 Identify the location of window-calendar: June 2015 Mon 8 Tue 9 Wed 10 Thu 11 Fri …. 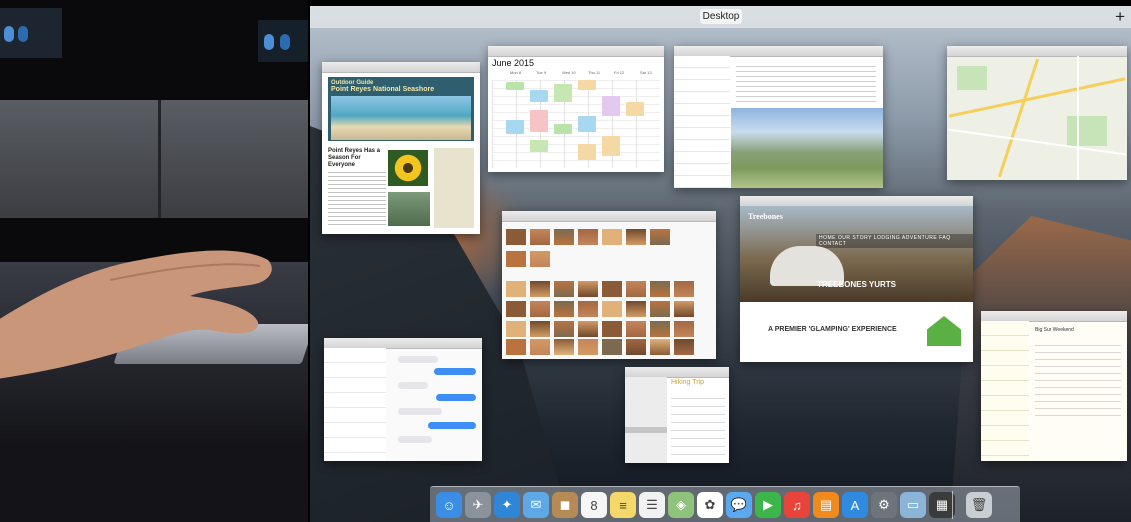
(576, 109).